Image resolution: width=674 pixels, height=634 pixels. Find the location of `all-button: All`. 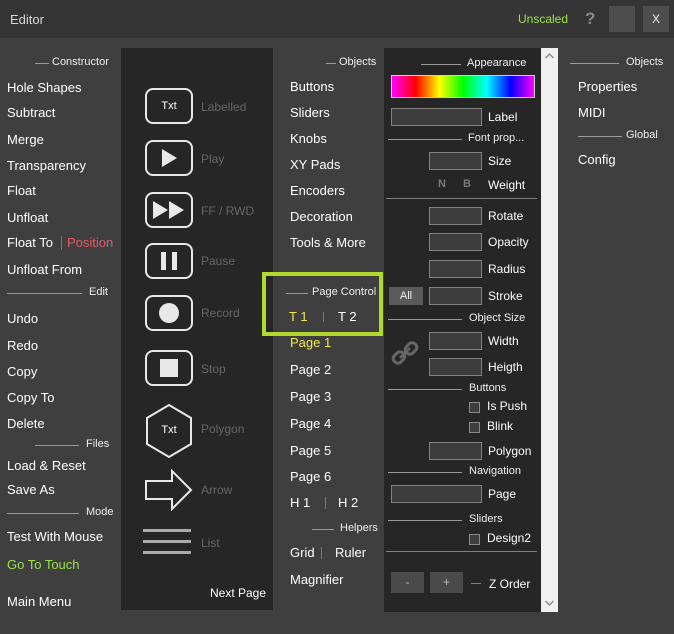

all-button: All is located at coordinates (406, 296).